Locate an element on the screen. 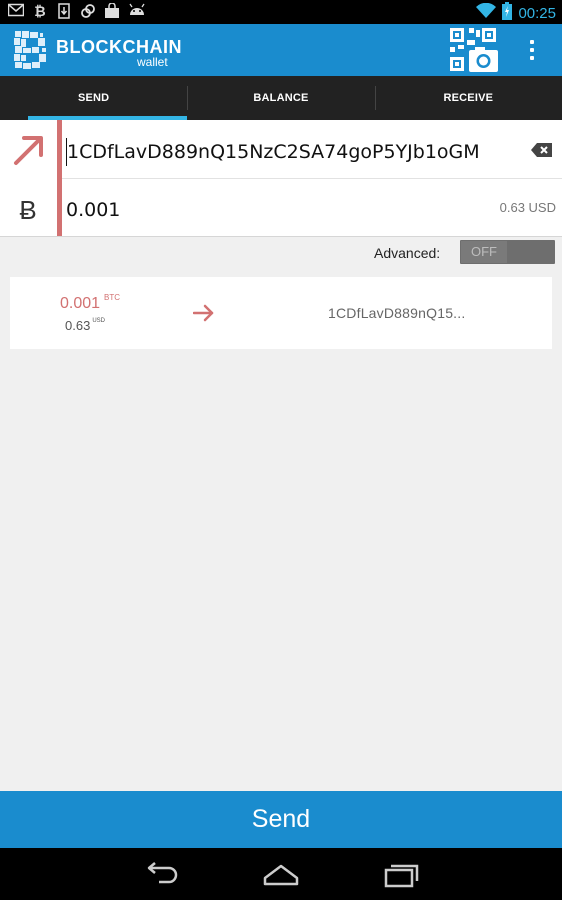 This screenshot has height=900, width=562. blockchain-logo-icon is located at coordinates (30, 50).